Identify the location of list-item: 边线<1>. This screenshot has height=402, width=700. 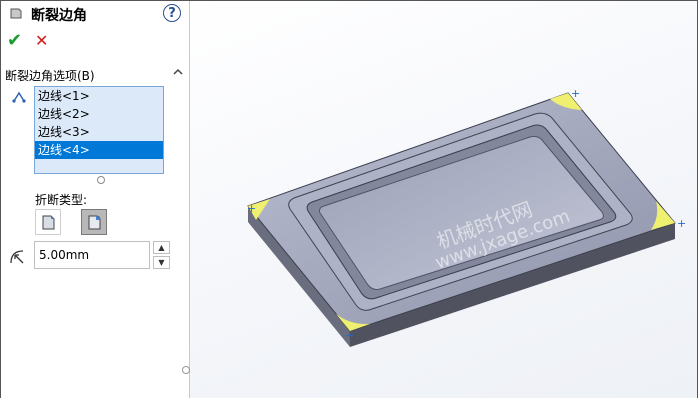
(99, 96).